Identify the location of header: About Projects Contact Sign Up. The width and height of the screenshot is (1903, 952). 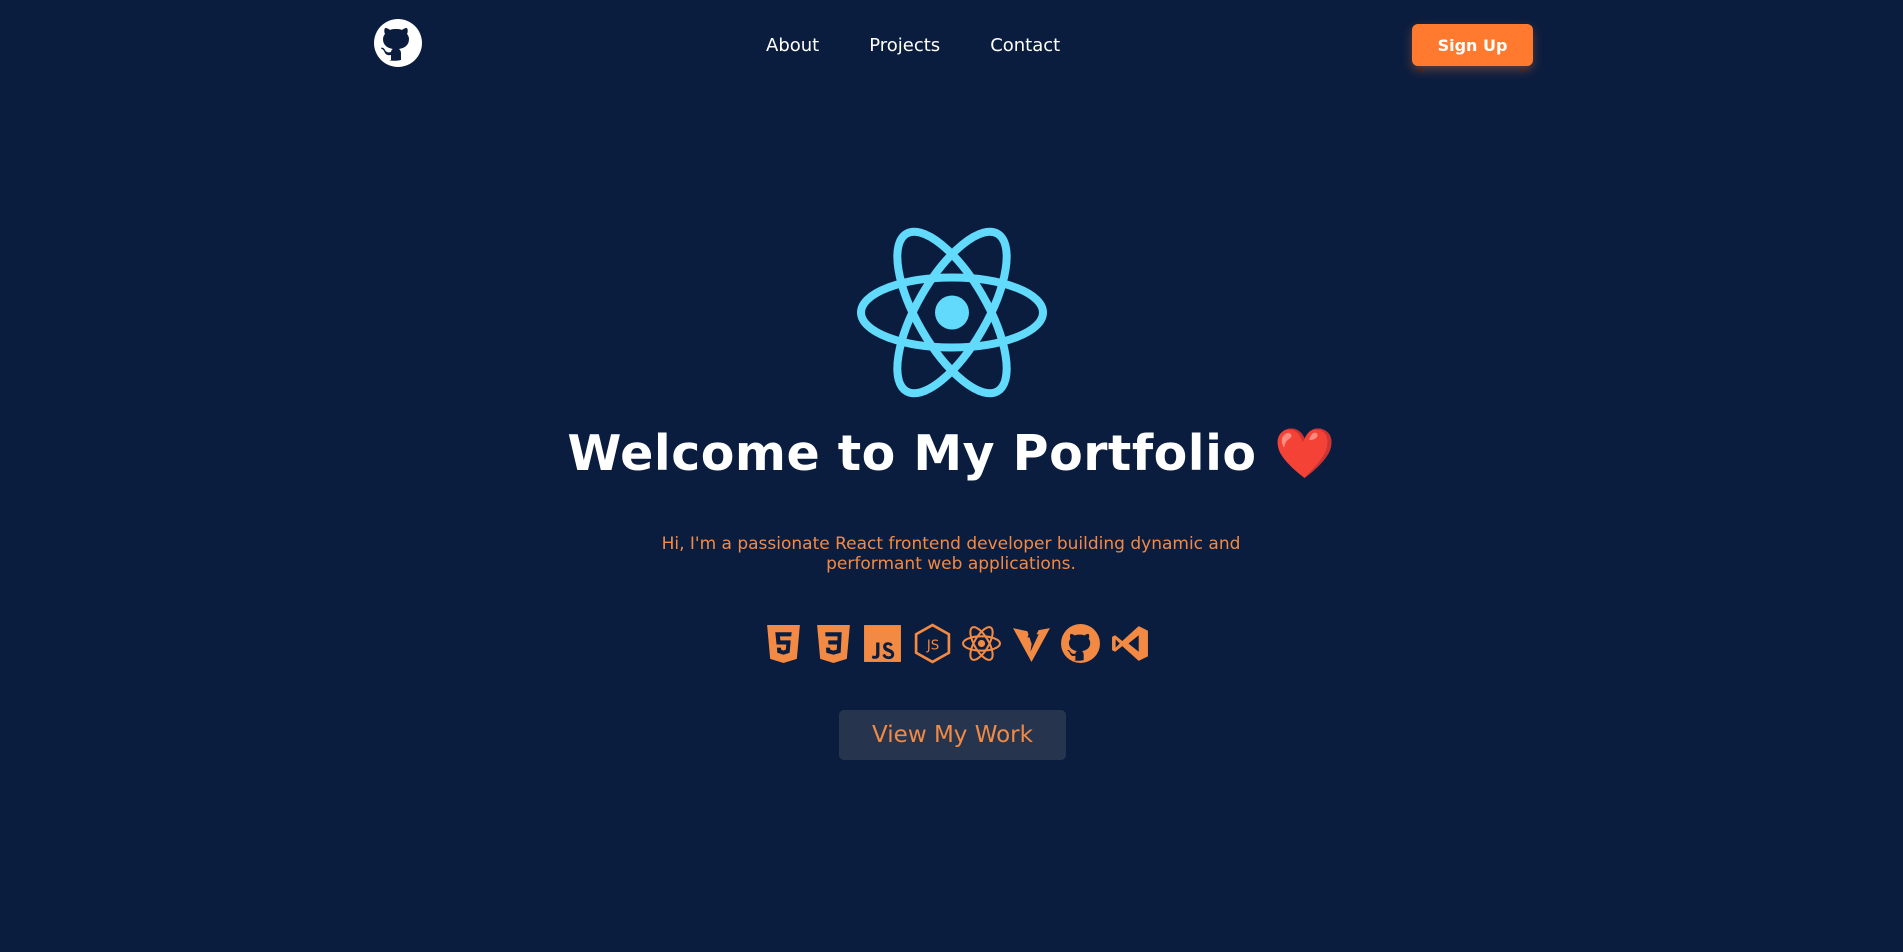
(951, 45).